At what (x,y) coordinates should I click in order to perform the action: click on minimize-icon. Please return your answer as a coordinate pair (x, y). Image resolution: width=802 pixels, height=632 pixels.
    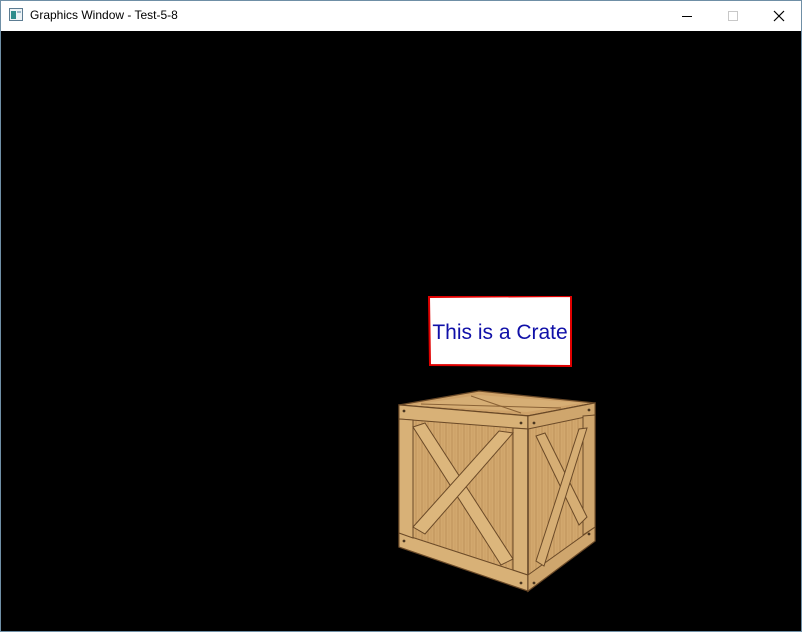
    Looking at the image, I should click on (687, 16).